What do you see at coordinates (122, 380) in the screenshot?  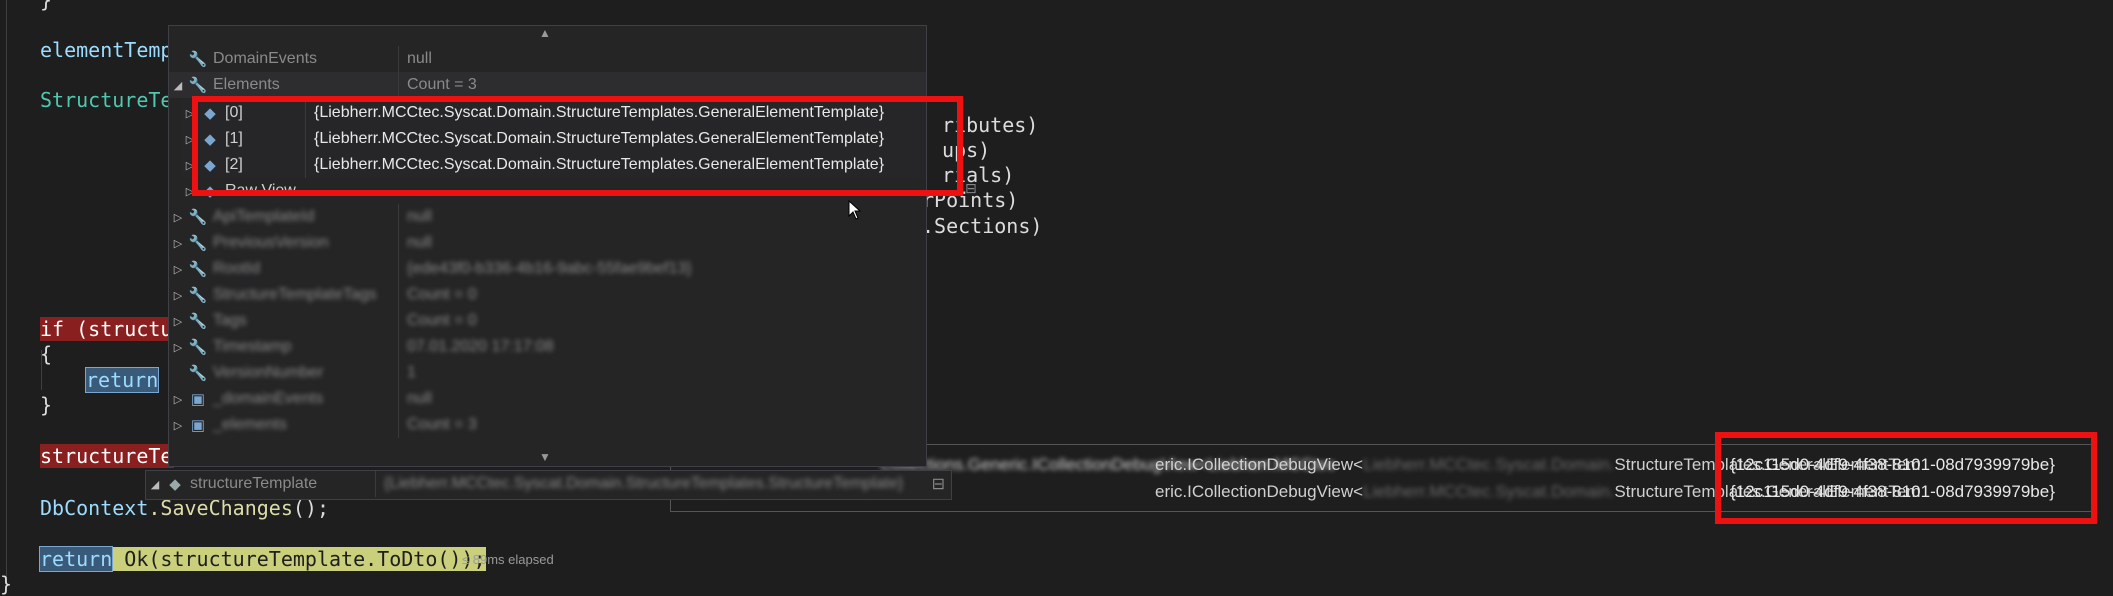 I see `return-keyword: return` at bounding box center [122, 380].